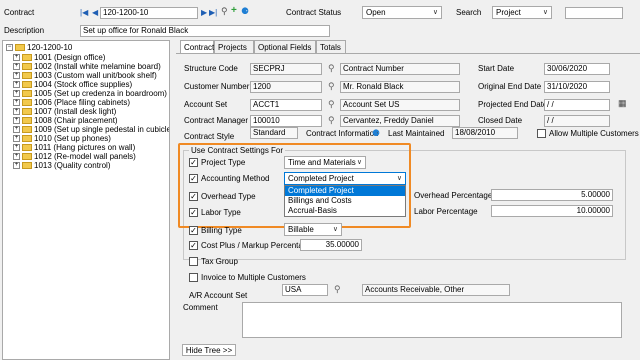  I want to click on tree-item: +1013 (Quality control), so click(61, 166).